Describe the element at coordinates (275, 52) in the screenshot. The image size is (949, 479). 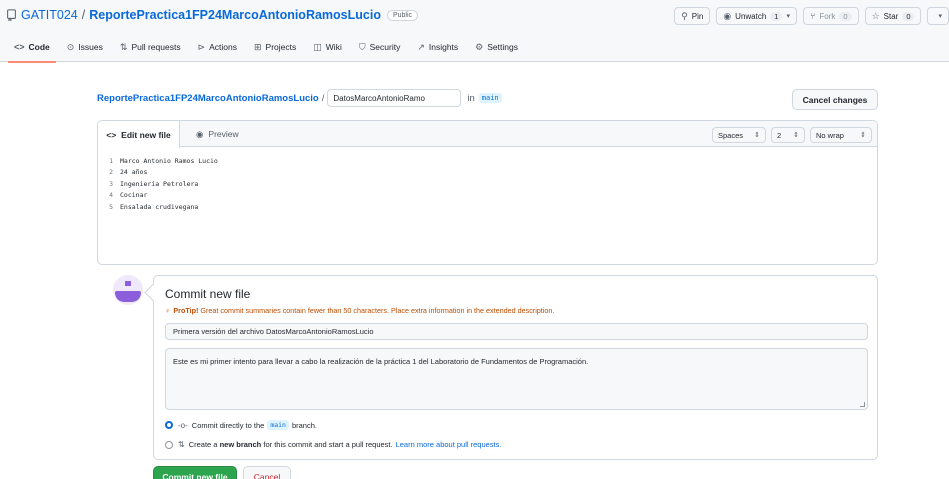
I see `tab-projects: ⊞ Projects` at that location.